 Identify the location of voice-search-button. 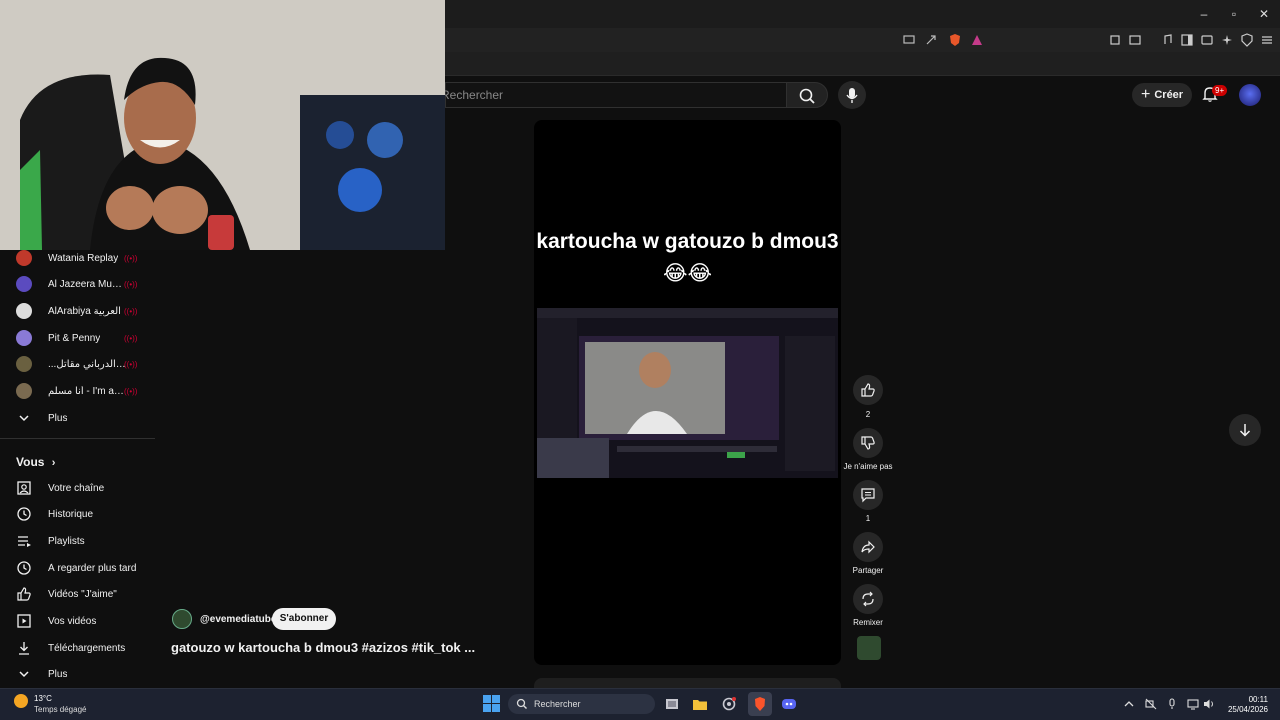
(852, 95).